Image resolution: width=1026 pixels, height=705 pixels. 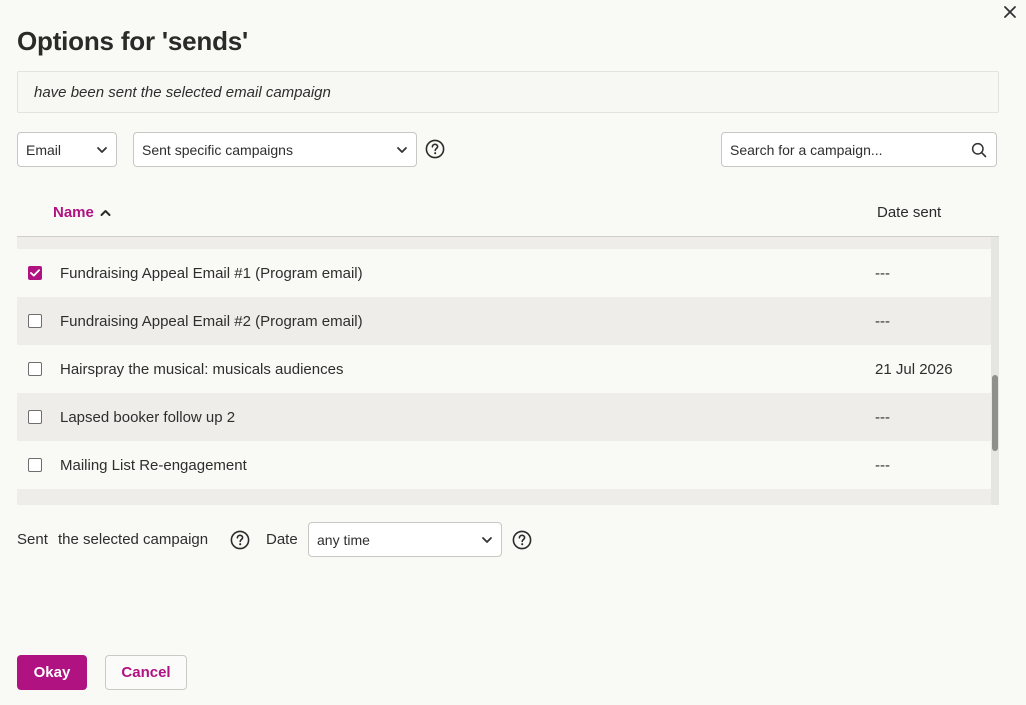 What do you see at coordinates (73, 212) in the screenshot?
I see `column-header-name-label: Name` at bounding box center [73, 212].